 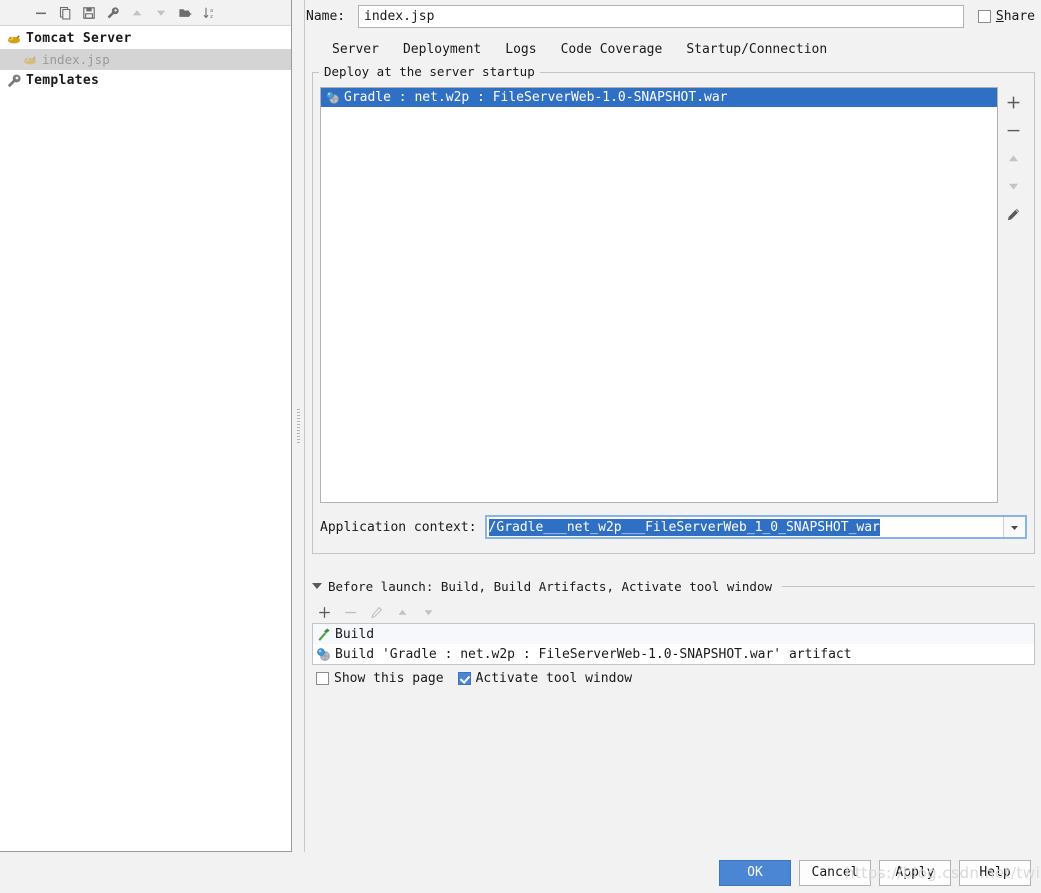 What do you see at coordinates (41, 13) in the screenshot?
I see `remove-icon` at bounding box center [41, 13].